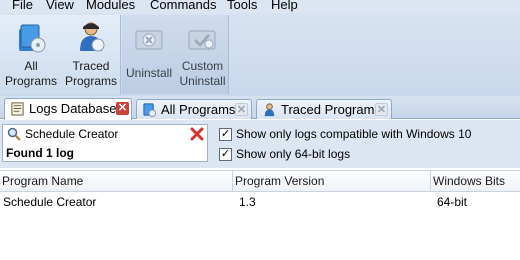 Image resolution: width=520 pixels, height=260 pixels. Describe the element at coordinates (242, 6) in the screenshot. I see `menu-tools: Tools` at that location.